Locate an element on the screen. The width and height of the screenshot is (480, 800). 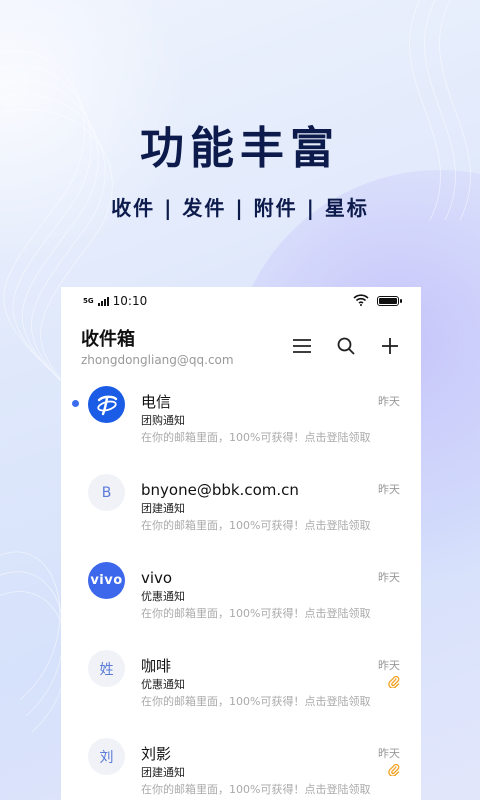
mail-sender: 刘影 is located at coordinates (156, 754).